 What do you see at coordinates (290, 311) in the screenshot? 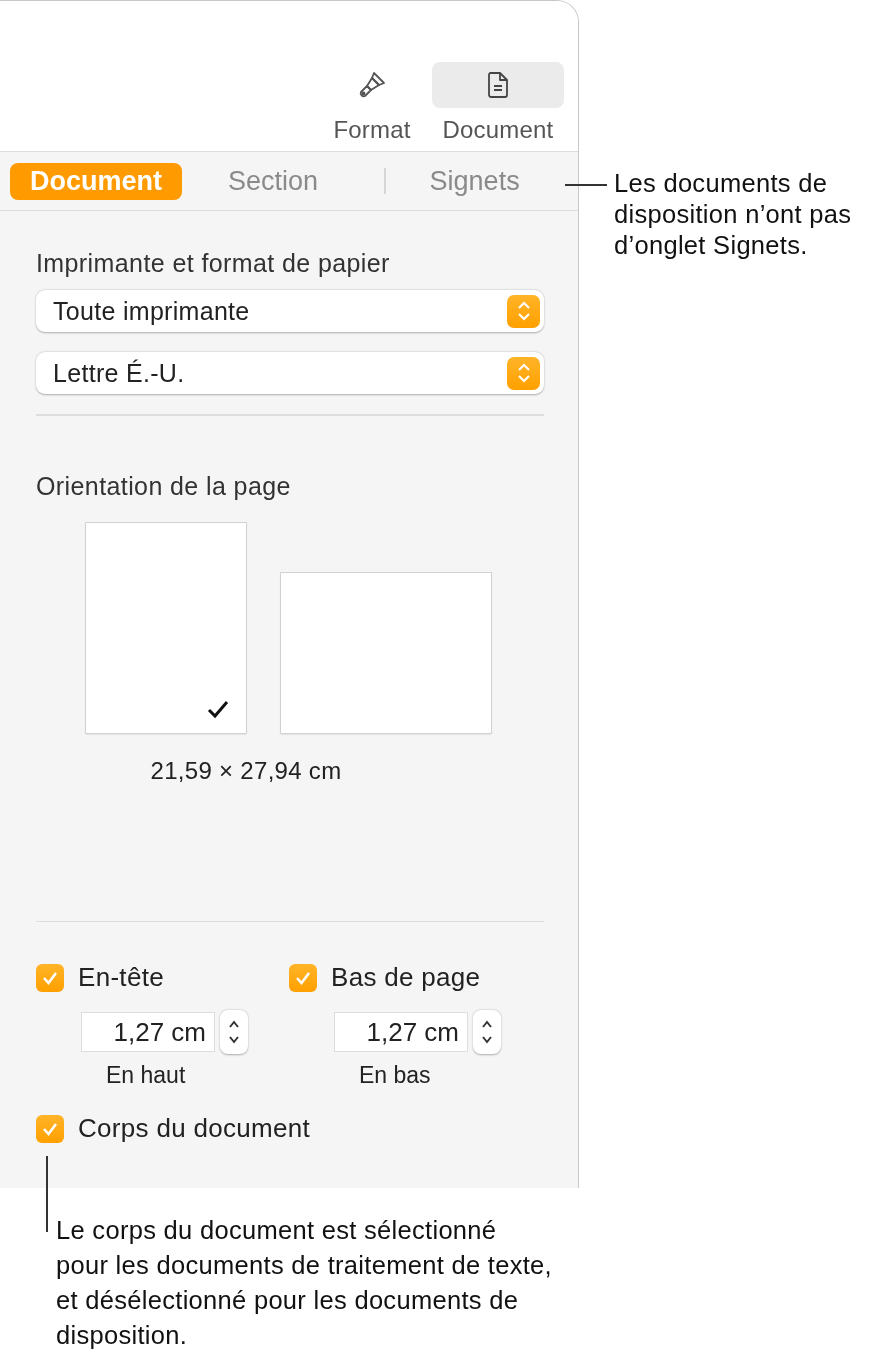
I see `popup-menu: Toute imprimante` at bounding box center [290, 311].